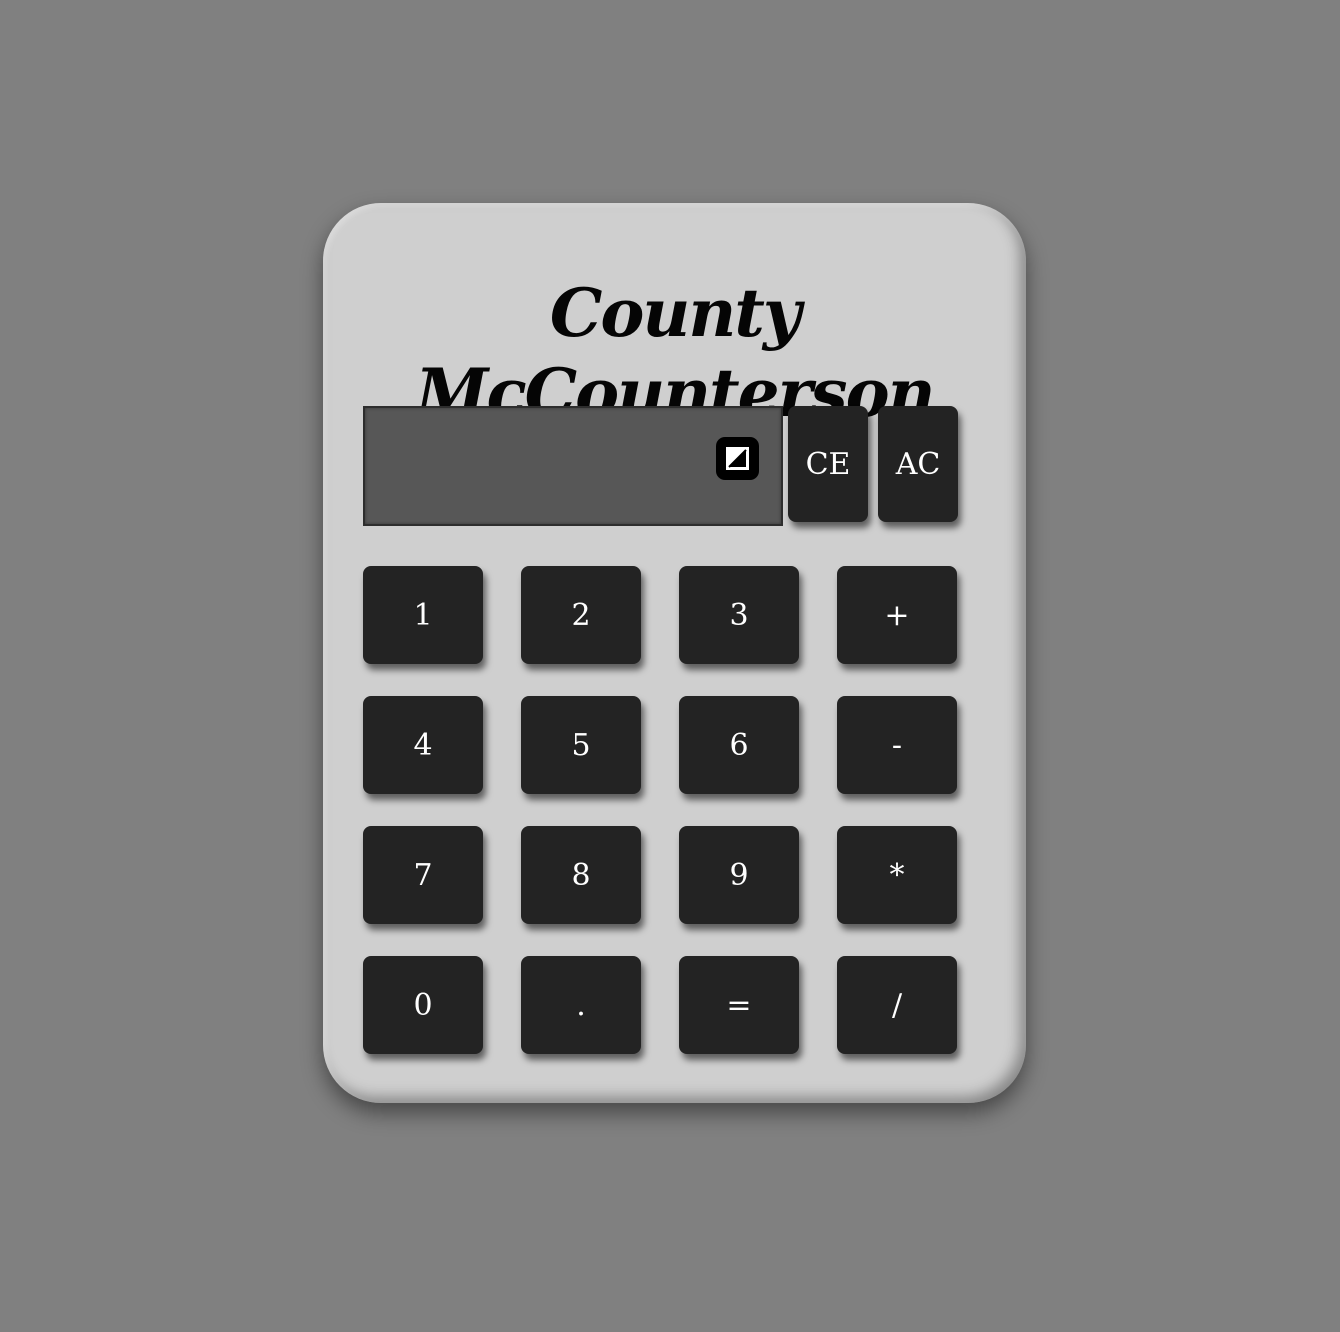 Image resolution: width=1340 pixels, height=1332 pixels. What do you see at coordinates (739, 745) in the screenshot?
I see `key-6: 6` at bounding box center [739, 745].